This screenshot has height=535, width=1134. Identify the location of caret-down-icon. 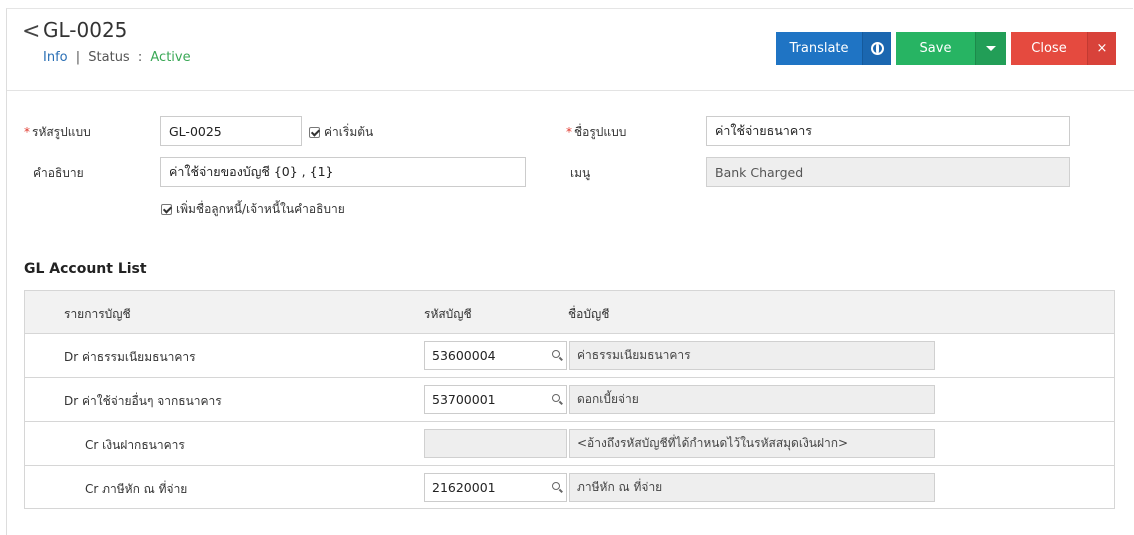
(991, 48).